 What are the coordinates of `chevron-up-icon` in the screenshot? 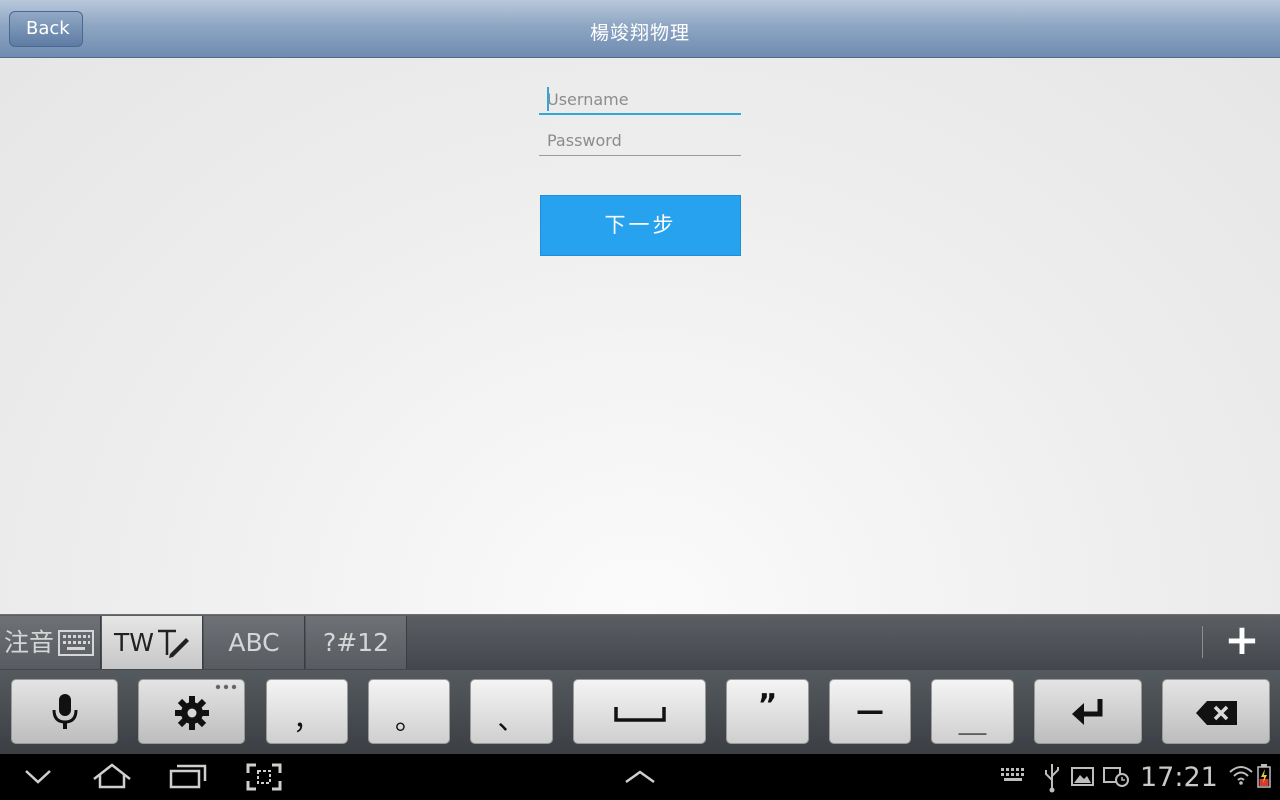 It's located at (640, 777).